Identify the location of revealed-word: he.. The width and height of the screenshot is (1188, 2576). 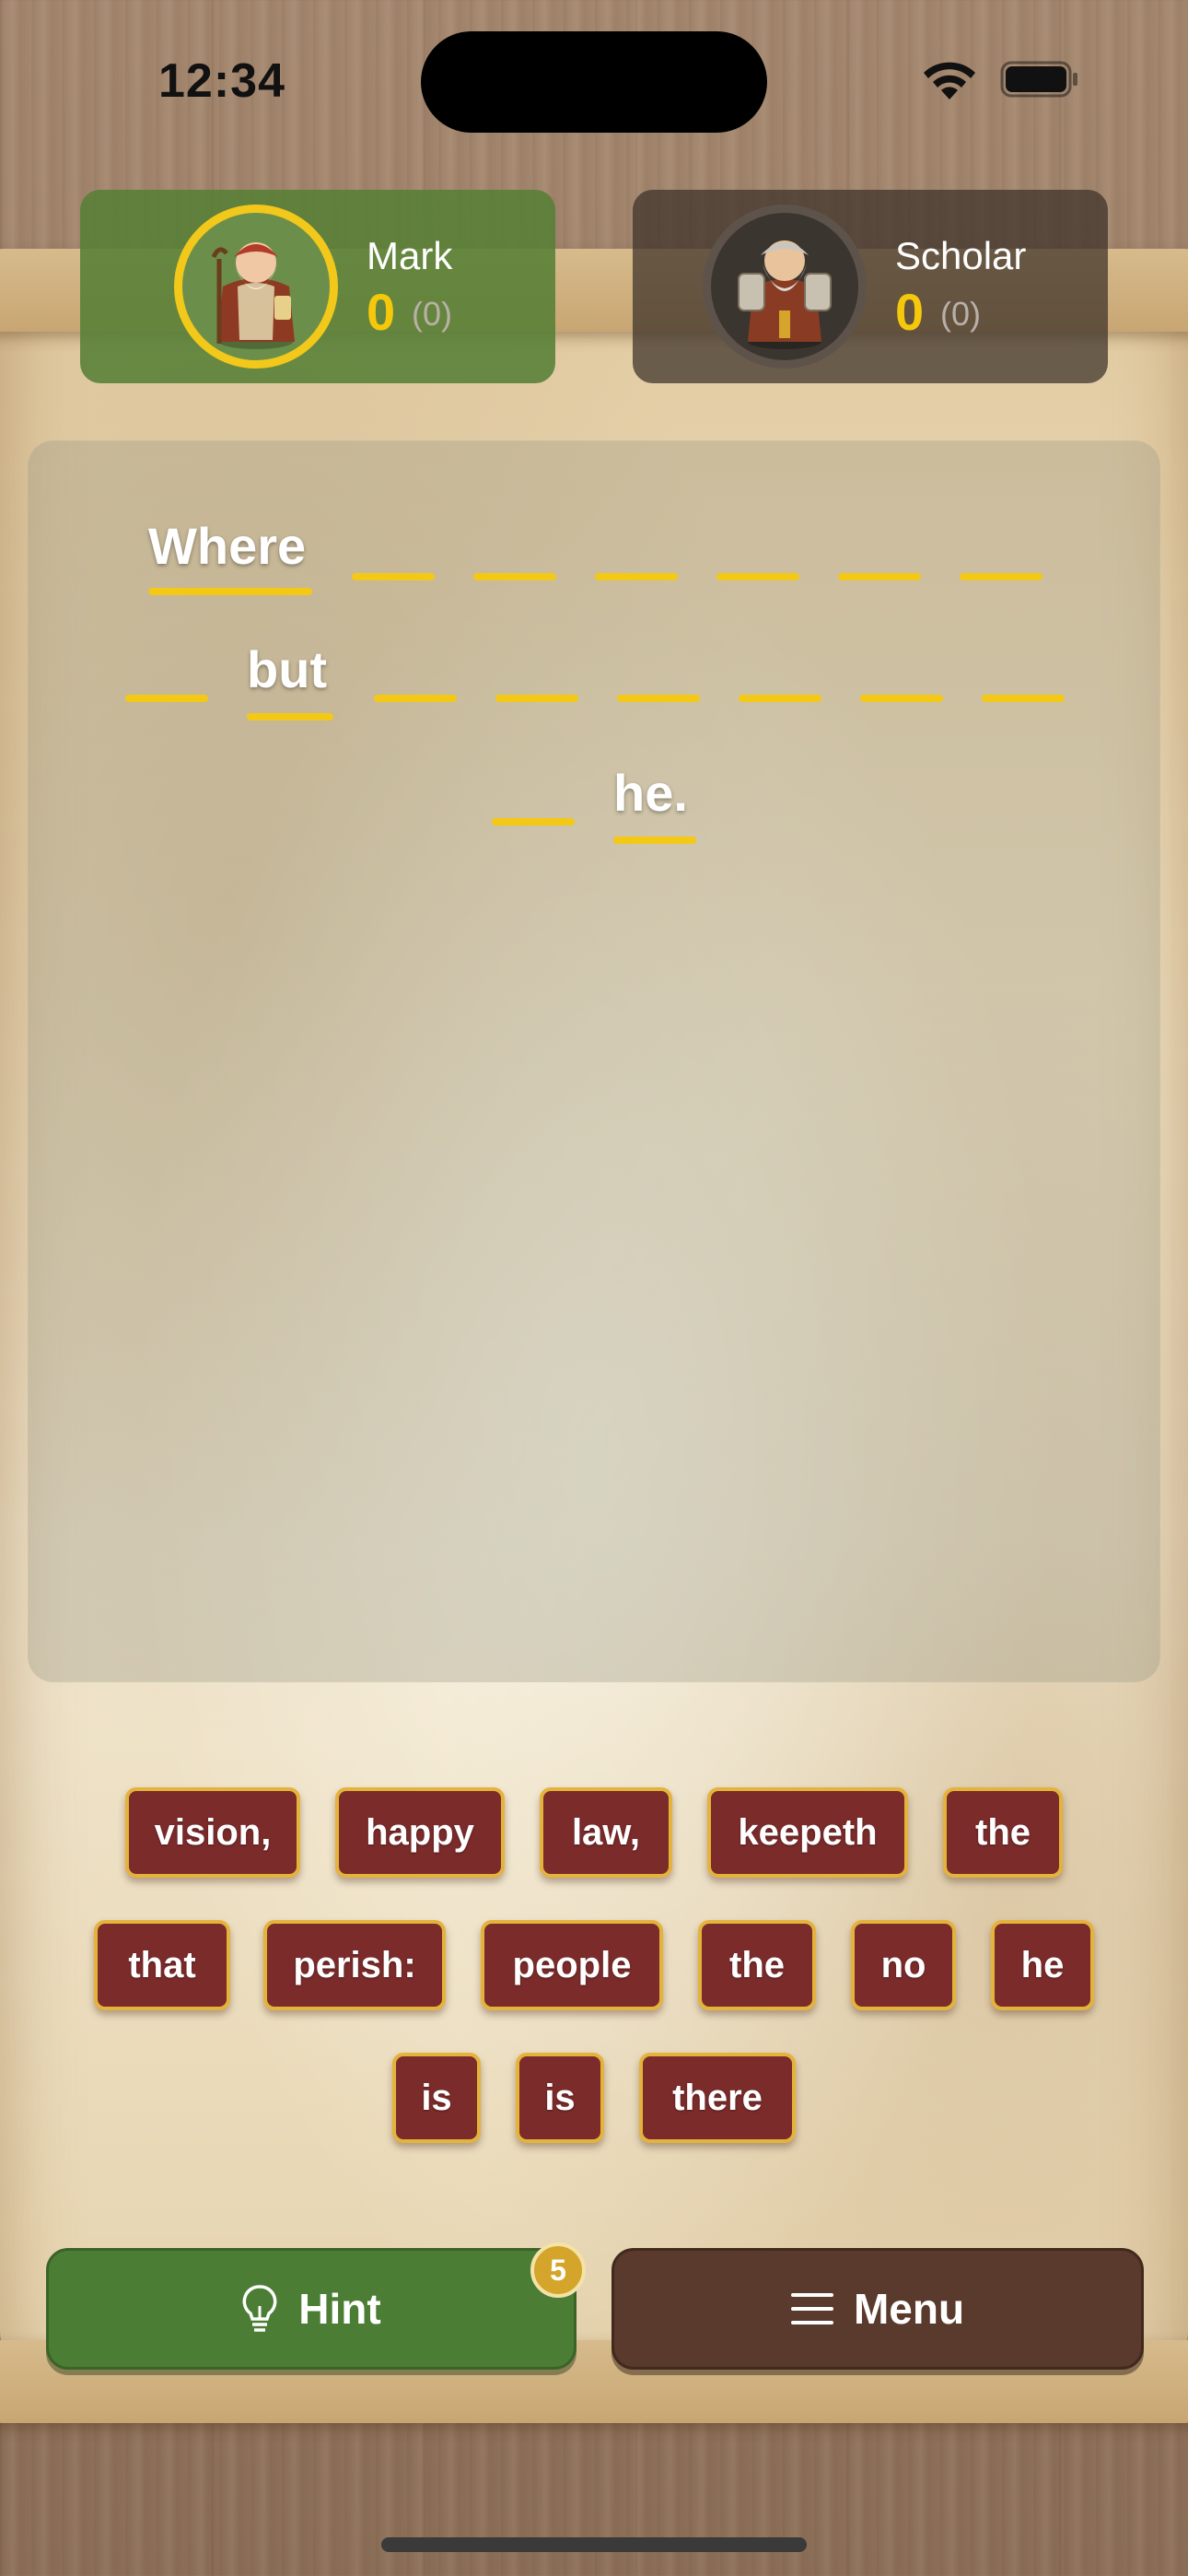
(650, 793).